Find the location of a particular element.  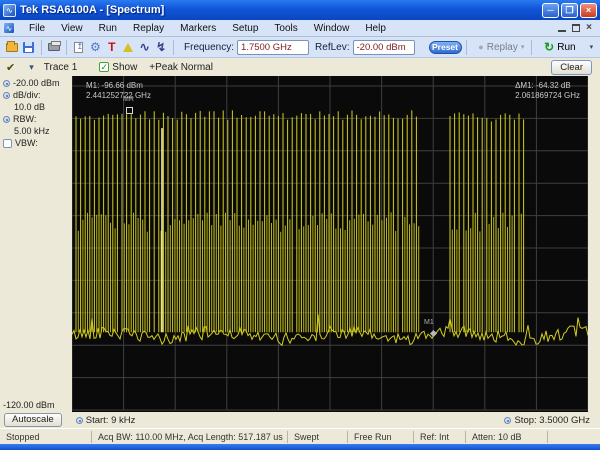

close-button: × is located at coordinates (588, 10).